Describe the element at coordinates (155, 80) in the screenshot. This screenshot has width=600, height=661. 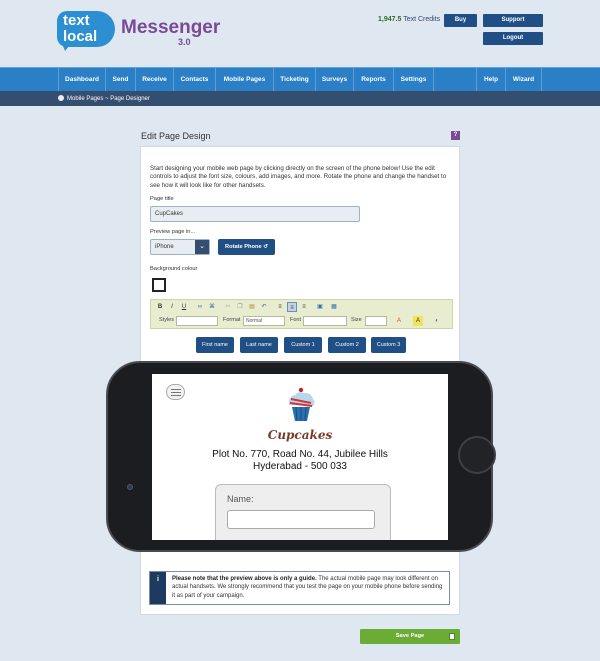
I see `nav-receive: Receive` at that location.